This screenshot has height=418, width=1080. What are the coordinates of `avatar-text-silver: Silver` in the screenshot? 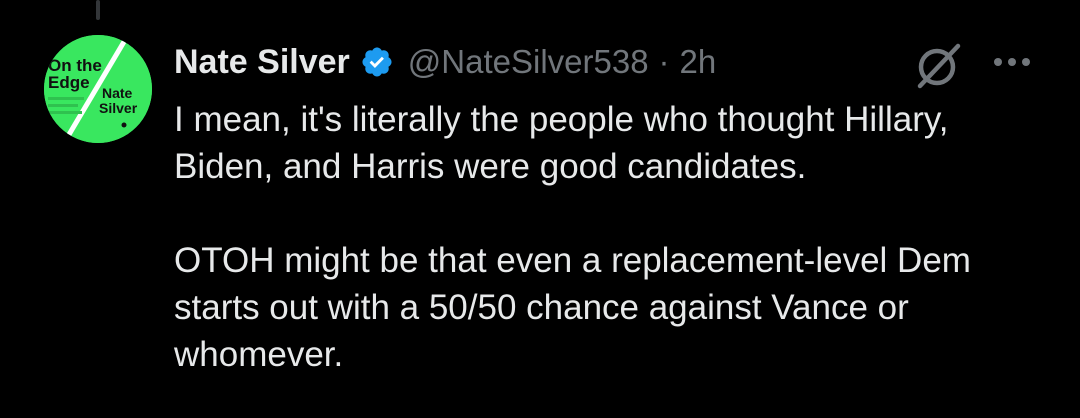 It's located at (118, 108).